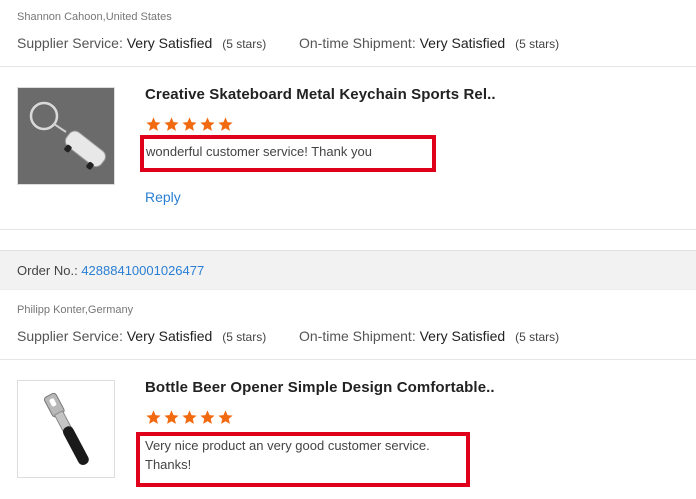 Image resolution: width=696 pixels, height=499 pixels. I want to click on product-thumbnail-bottle-opener, so click(66, 429).